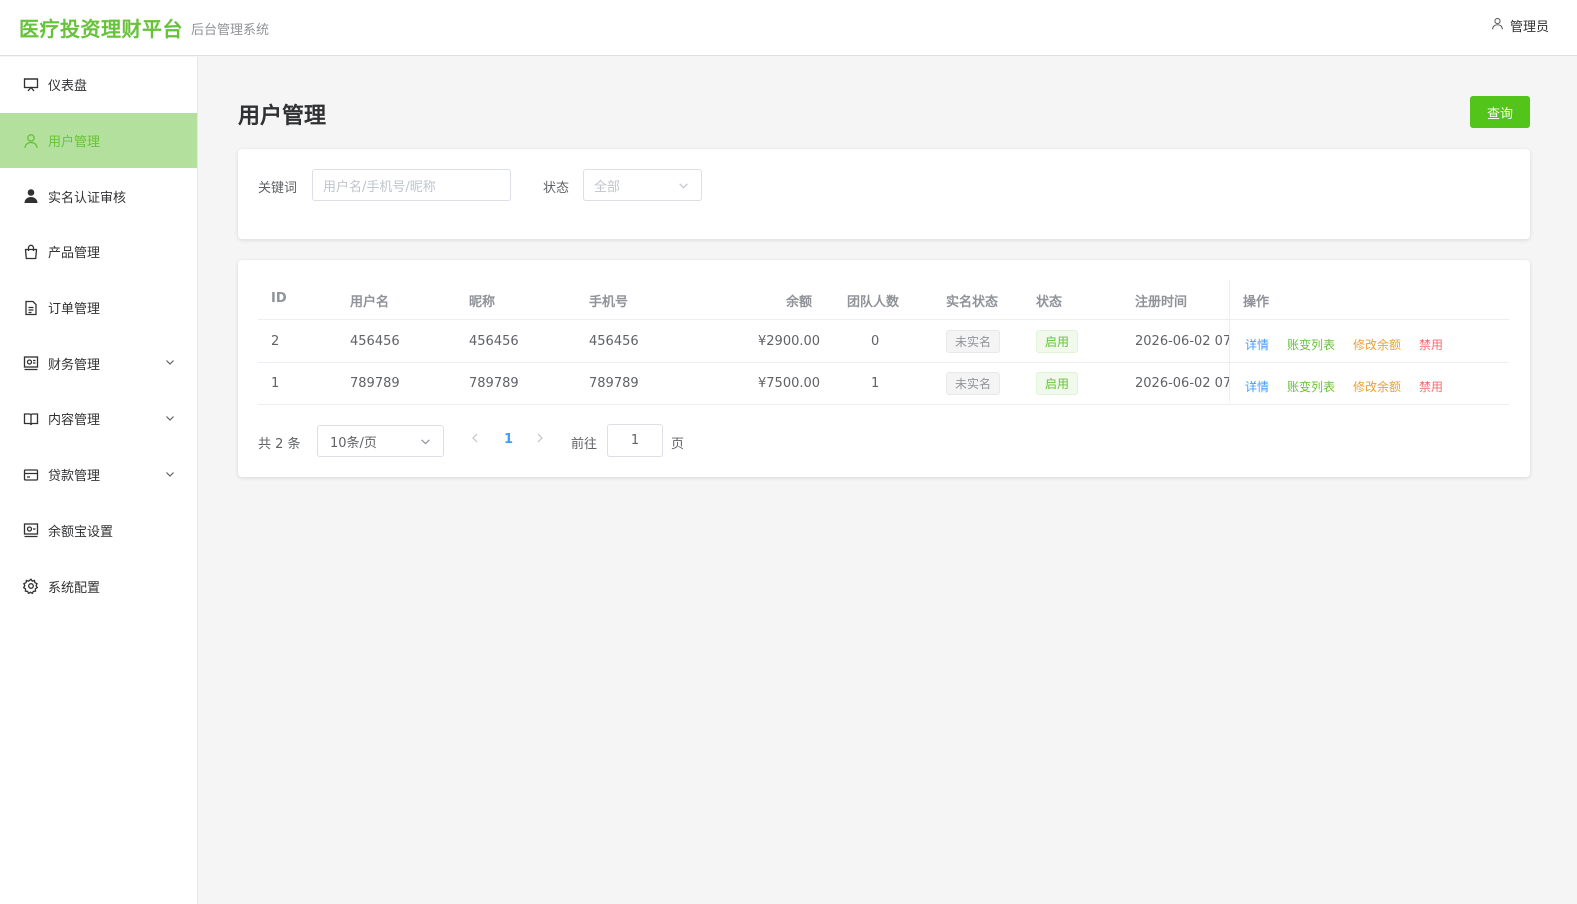 This screenshot has width=1577, height=904. Describe the element at coordinates (494, 383) in the screenshot. I see `cell-nickname: 789789` at that location.